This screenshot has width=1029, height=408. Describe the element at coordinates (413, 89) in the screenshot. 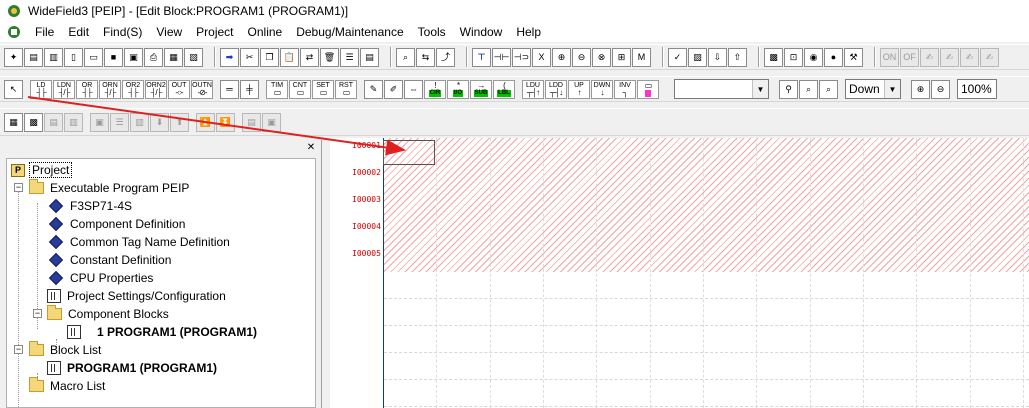

I see `compare-icon: ⇔` at that location.